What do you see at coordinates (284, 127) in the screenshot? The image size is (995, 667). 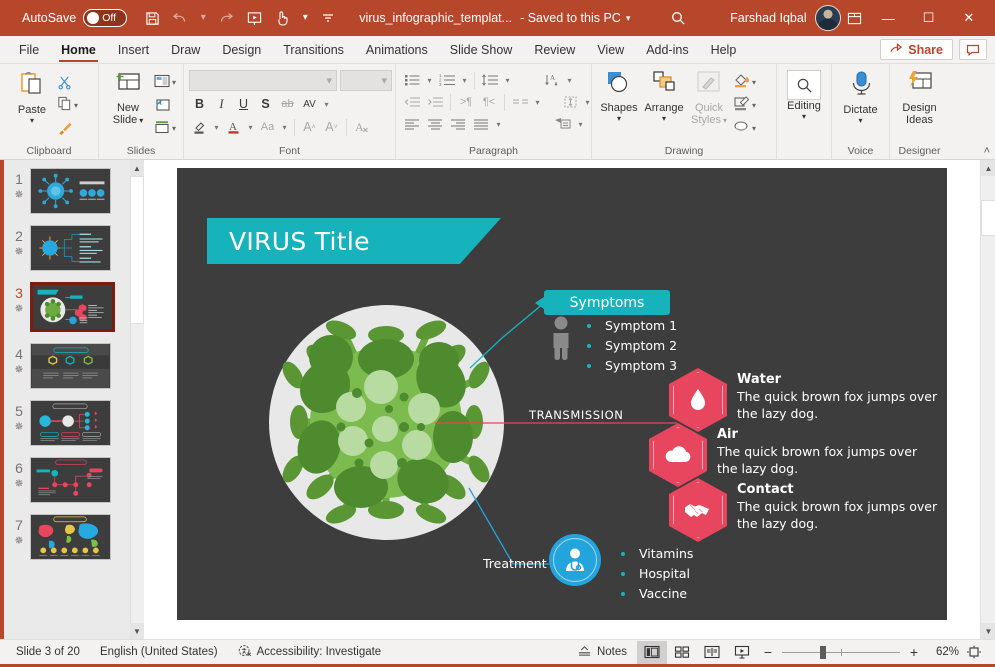 I see `change-case-dropdown-icon: ▾` at bounding box center [284, 127].